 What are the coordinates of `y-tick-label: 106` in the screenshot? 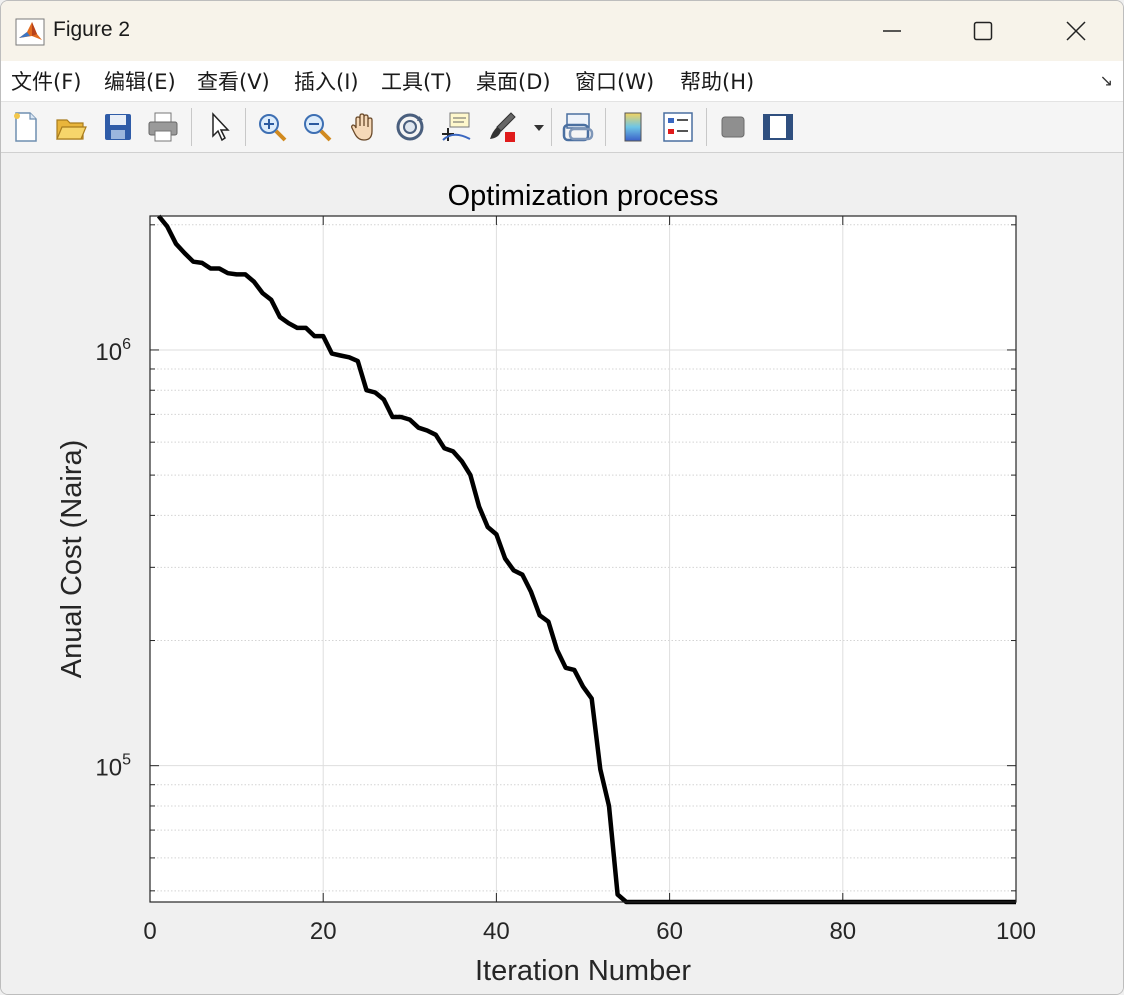 It's located at (113, 351).